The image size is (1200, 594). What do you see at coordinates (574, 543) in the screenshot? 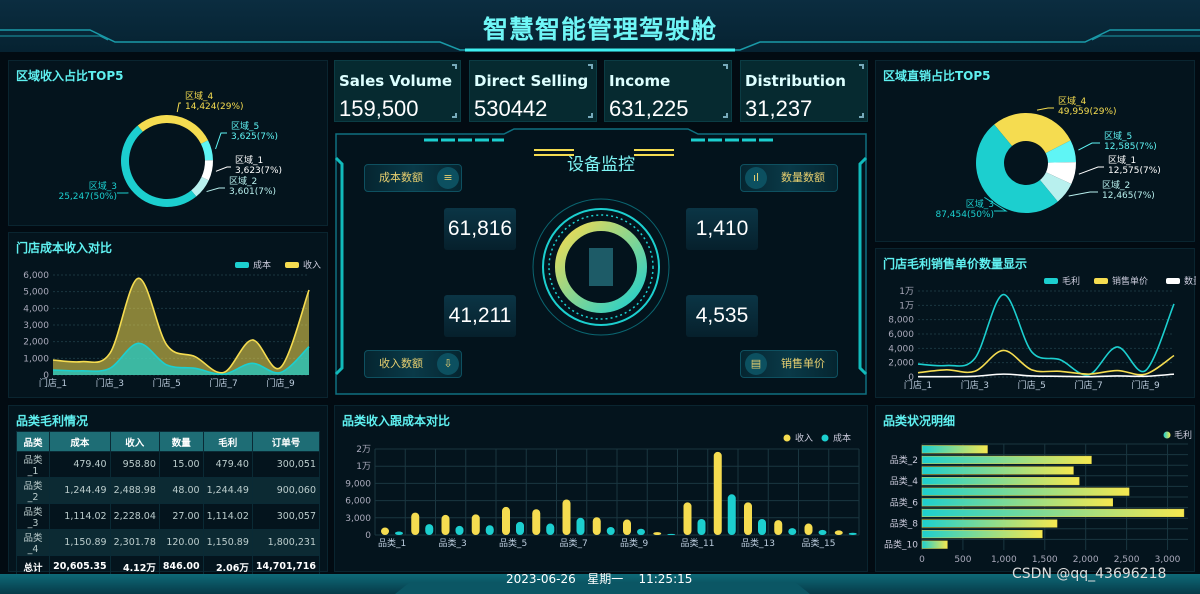
I see `x-tick-label: 品类_7` at bounding box center [574, 543].